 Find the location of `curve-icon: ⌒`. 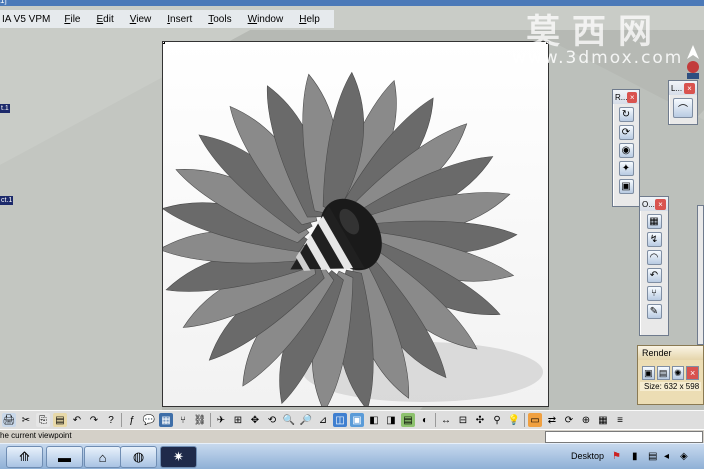

curve-icon: ⌒ is located at coordinates (683, 108).